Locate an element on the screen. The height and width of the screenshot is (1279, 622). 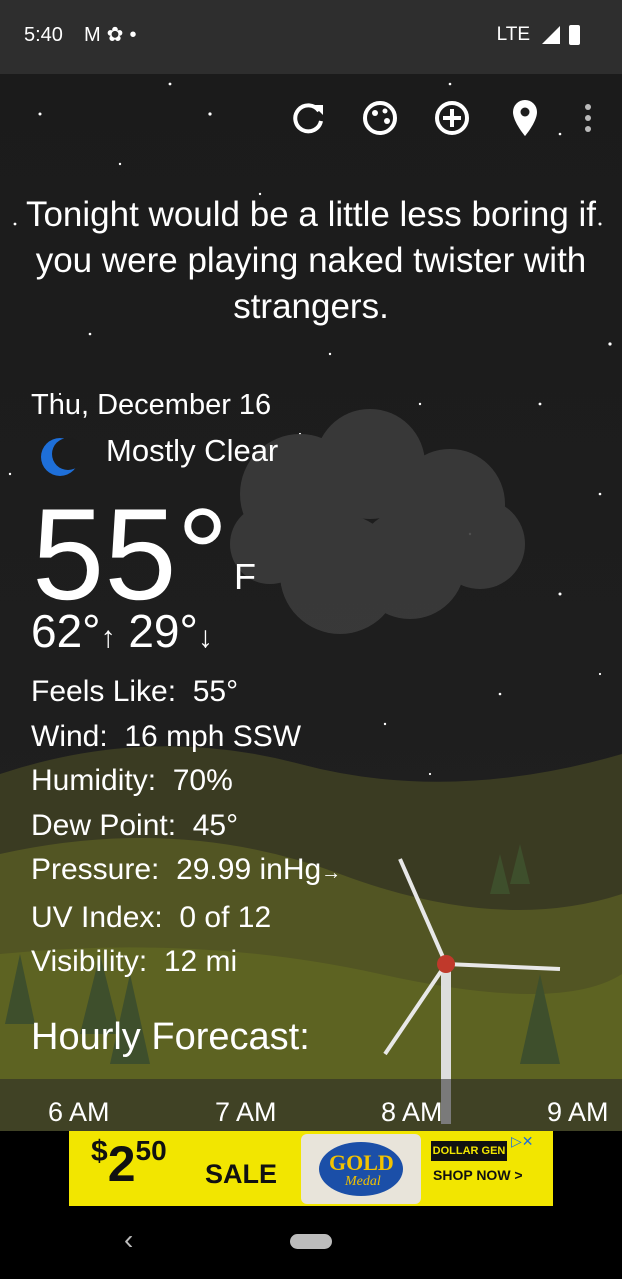
uv-index-row: UV Index: 0 of 12 is located at coordinates (186, 918).